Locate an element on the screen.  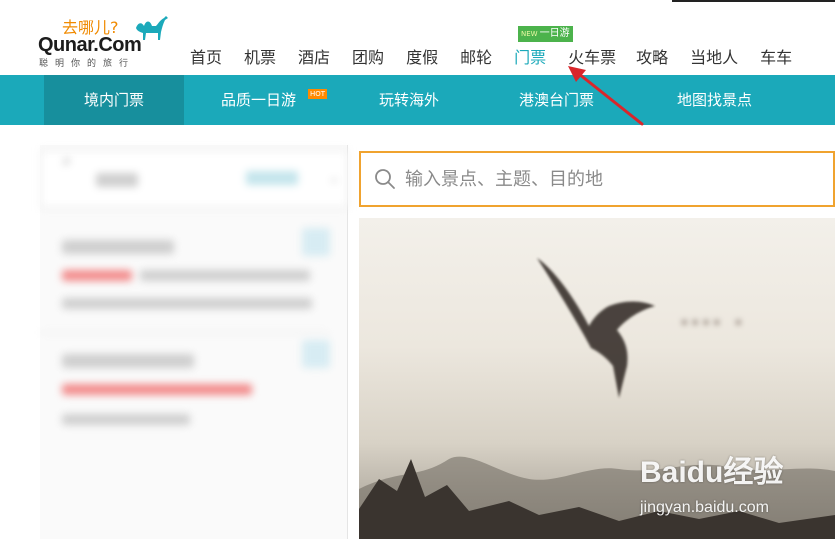
new-one-day-tour-badge: NEW 一日游 is located at coordinates (545, 34).